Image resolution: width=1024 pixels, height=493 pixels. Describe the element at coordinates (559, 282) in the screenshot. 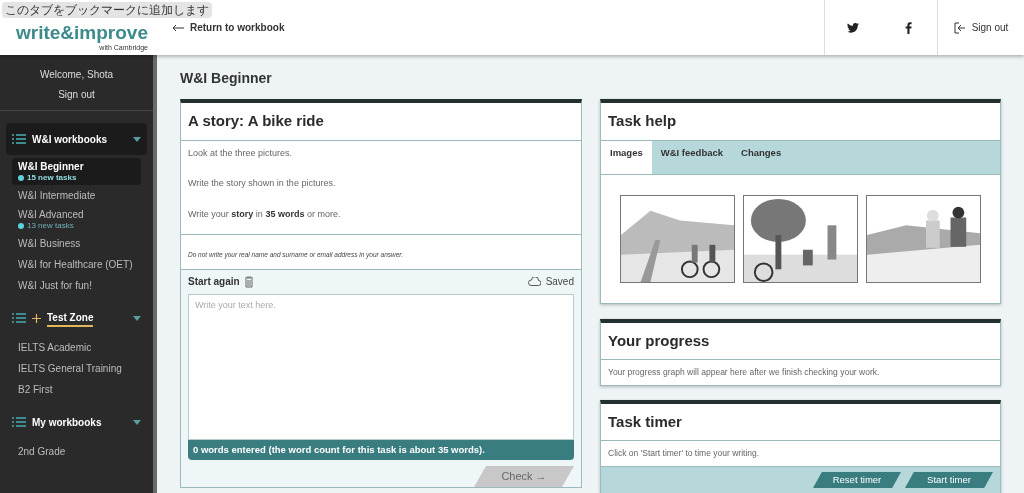

I see `saved-status: Saved` at that location.